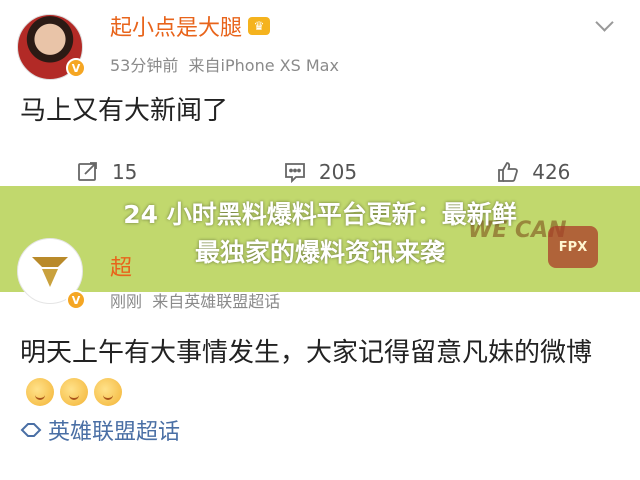 The height and width of the screenshot is (480, 640). What do you see at coordinates (551, 172) in the screenshot?
I see `like-count: 426` at bounding box center [551, 172].